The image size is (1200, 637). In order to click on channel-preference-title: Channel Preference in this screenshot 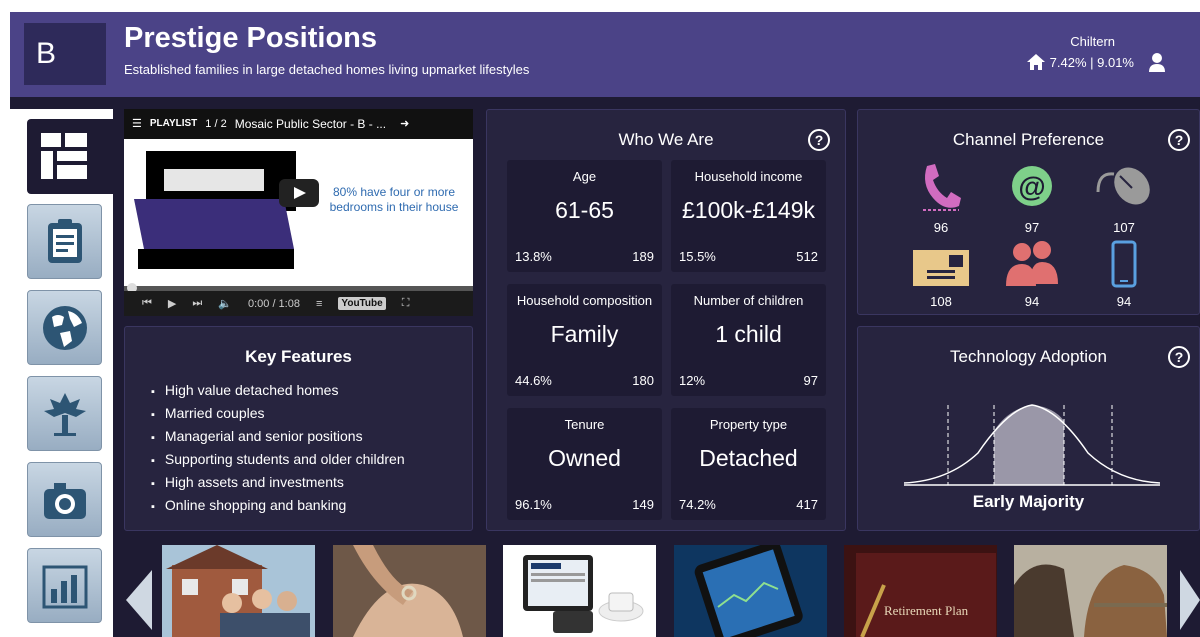, I will do `click(1028, 139)`.